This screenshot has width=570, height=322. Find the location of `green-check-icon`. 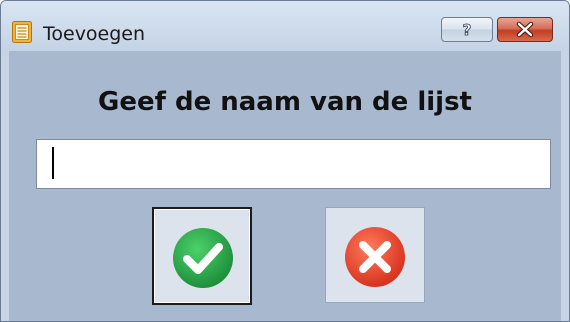

green-check-icon is located at coordinates (203, 258).